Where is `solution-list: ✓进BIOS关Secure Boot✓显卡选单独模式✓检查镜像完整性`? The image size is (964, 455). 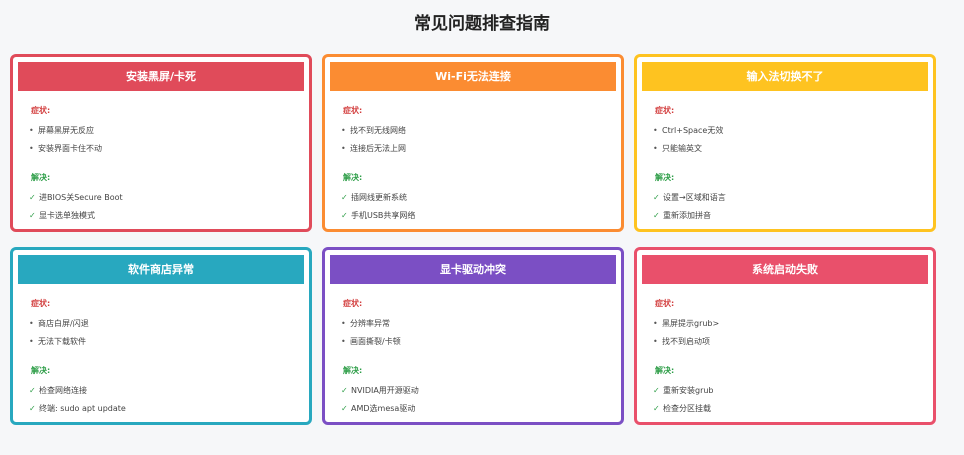 solution-list: ✓进BIOS关Secure Boot✓显卡选单独模式✓检查镜像完整性 is located at coordinates (166, 209).